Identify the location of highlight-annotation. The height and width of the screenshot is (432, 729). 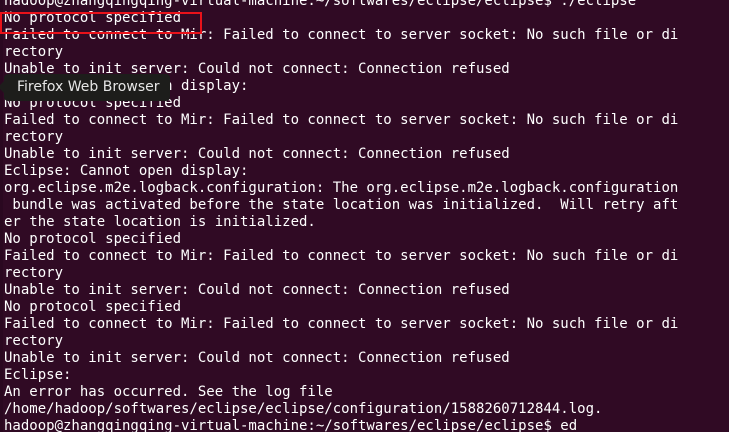
(101, 23).